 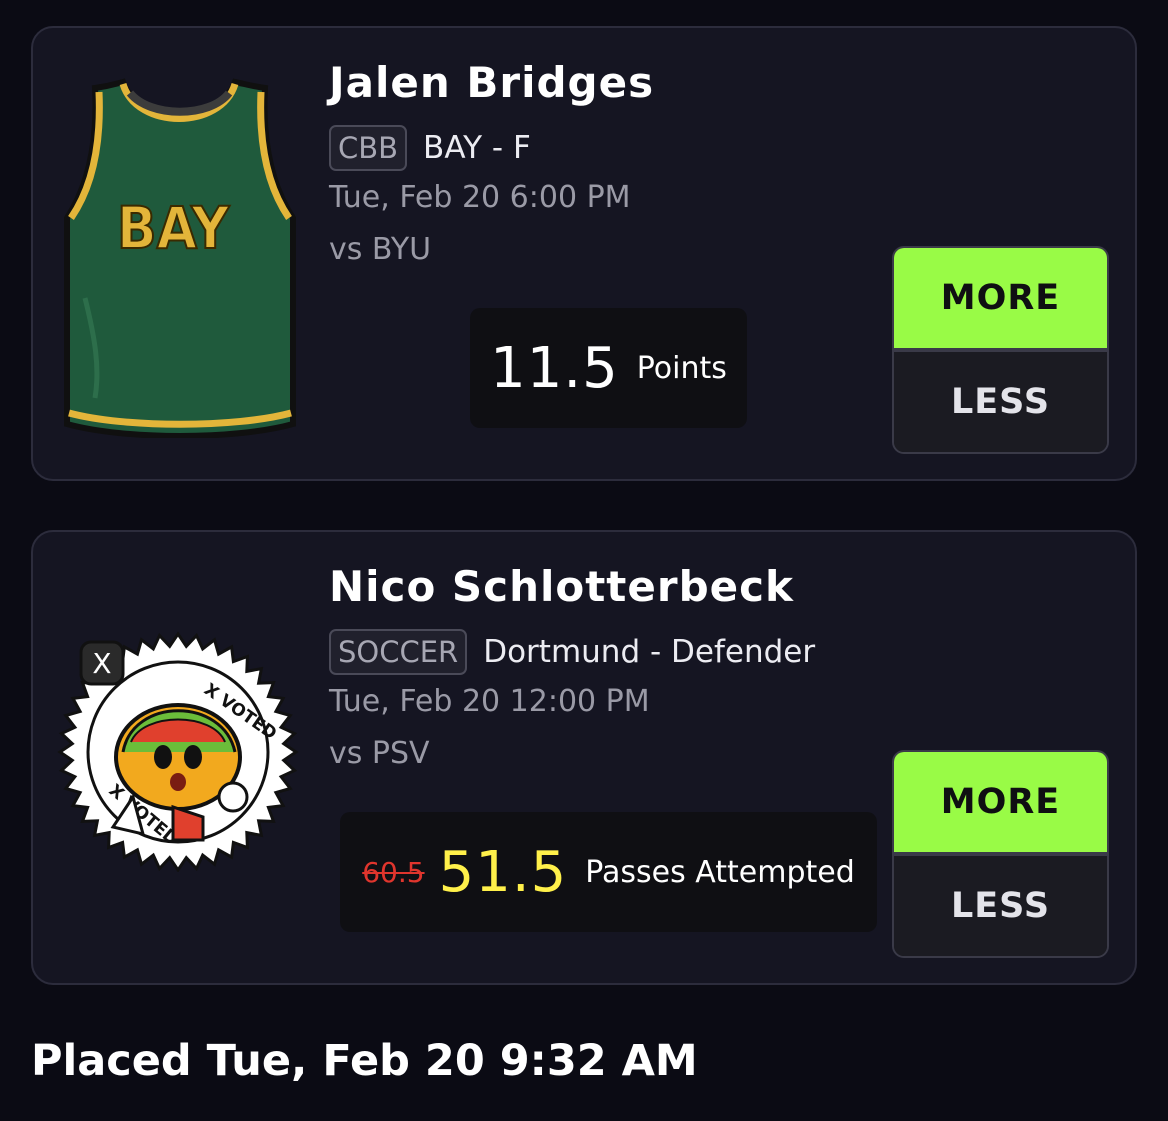 What do you see at coordinates (178, 742) in the screenshot?
I see `x-voted-taco-badge-icon: X VOTED X VOTED X` at bounding box center [178, 742].